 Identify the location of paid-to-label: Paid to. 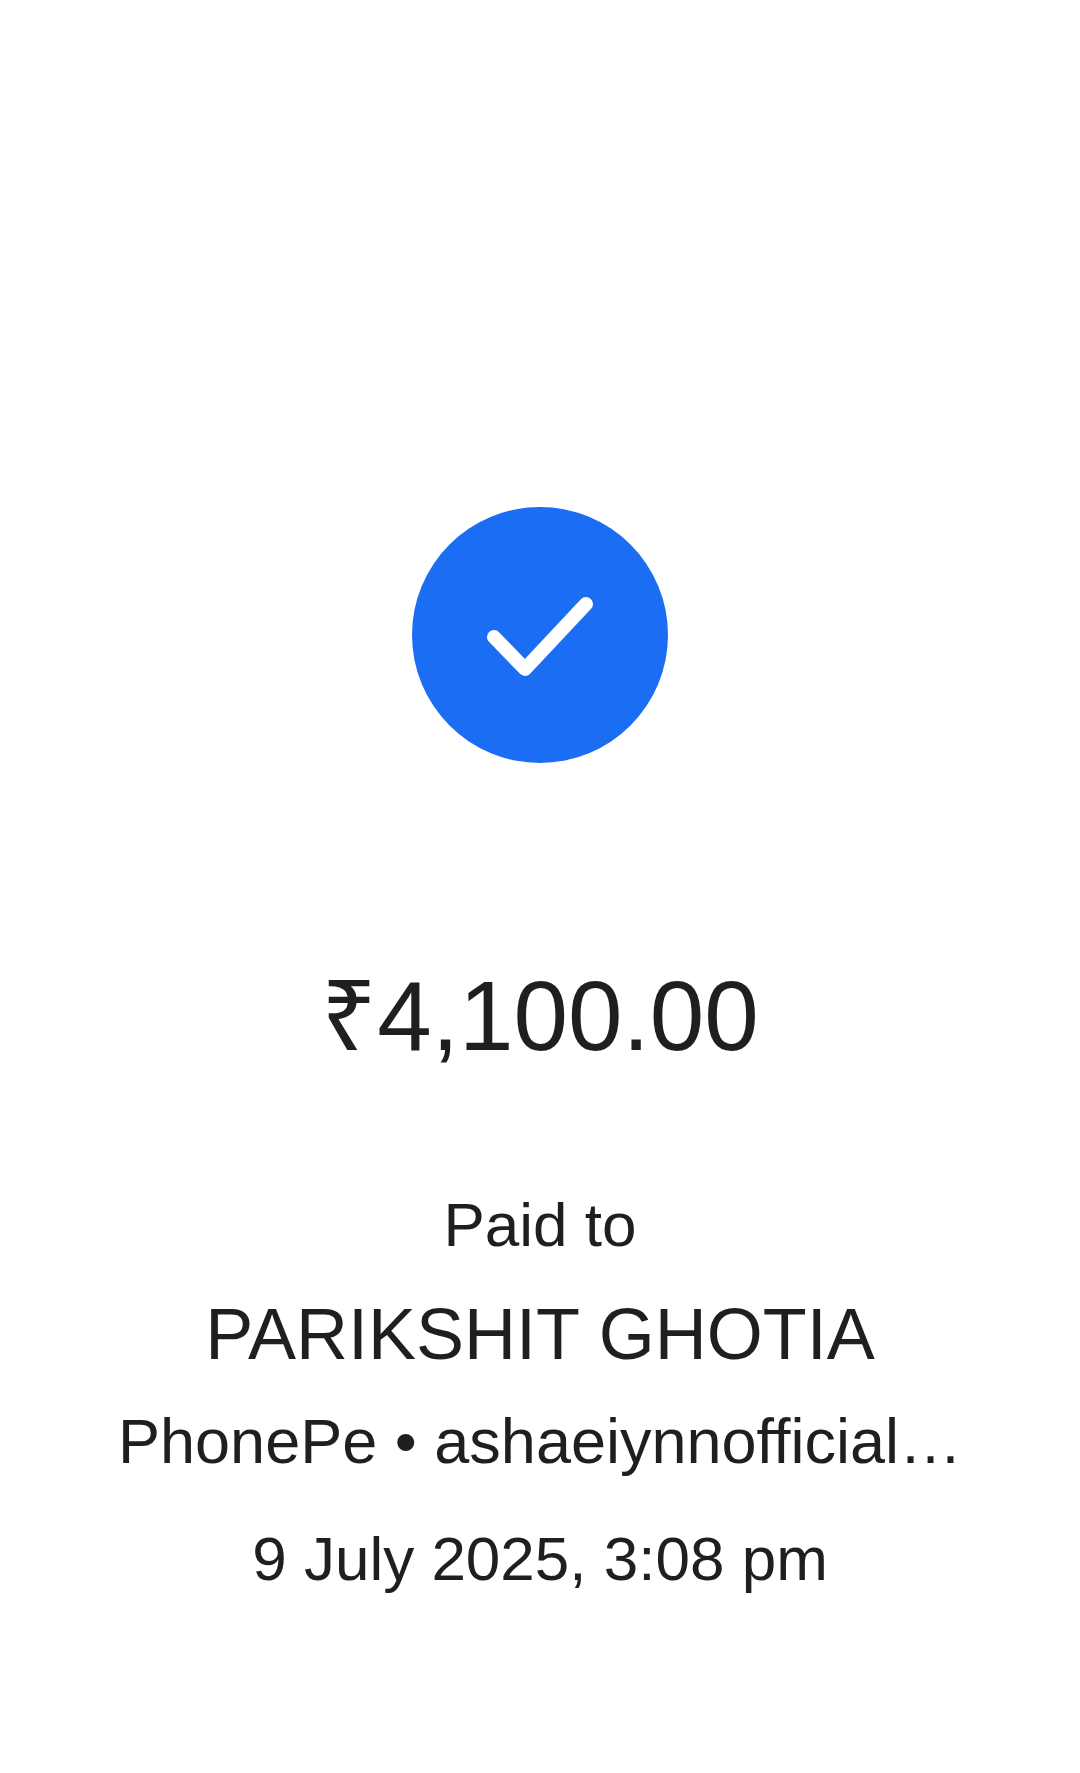
(540, 1224).